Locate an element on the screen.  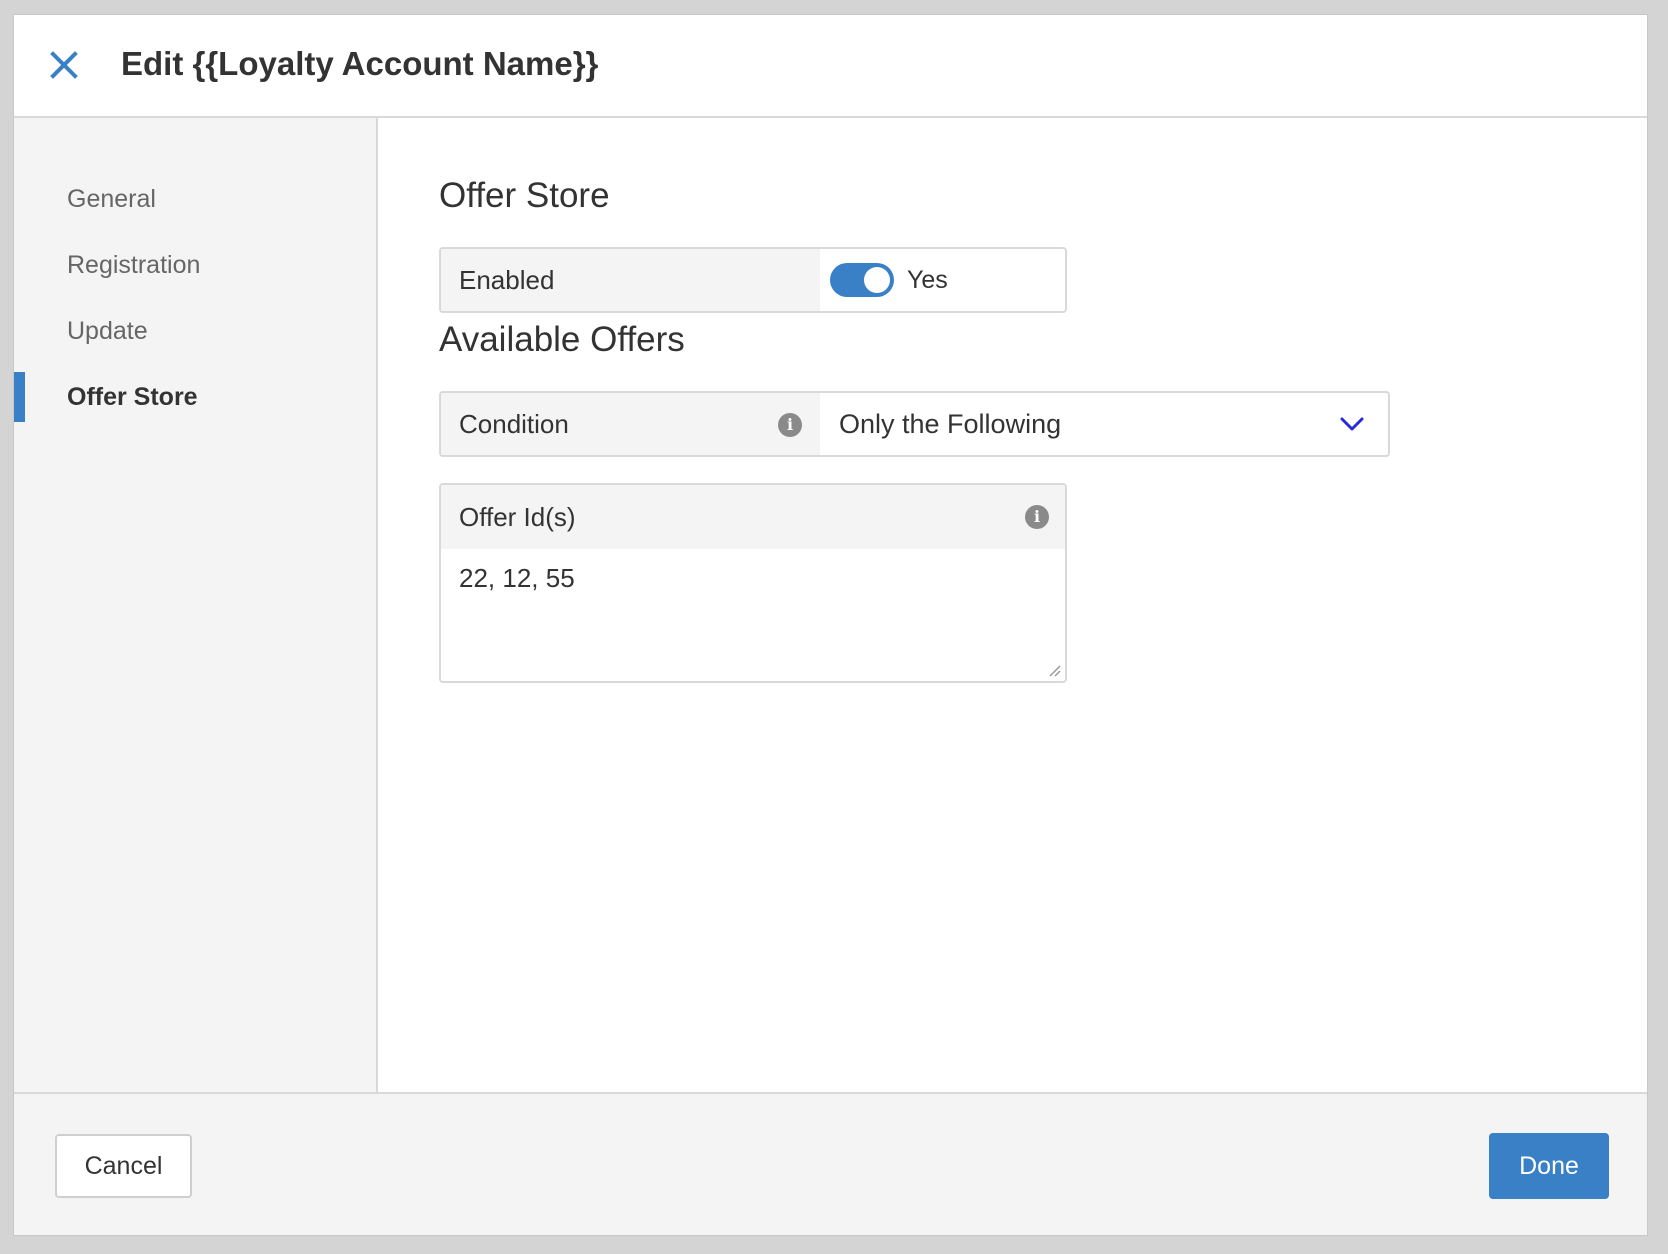
enabled-label: Enabled is located at coordinates (630, 280).